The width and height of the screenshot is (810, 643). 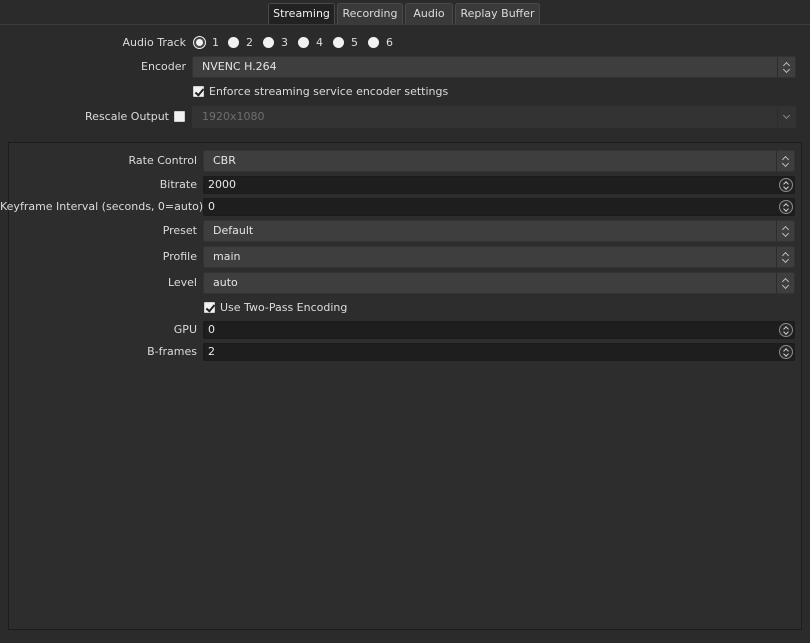 What do you see at coordinates (494, 117) in the screenshot?
I see `rescale-resolution-select: 1920x1080` at bounding box center [494, 117].